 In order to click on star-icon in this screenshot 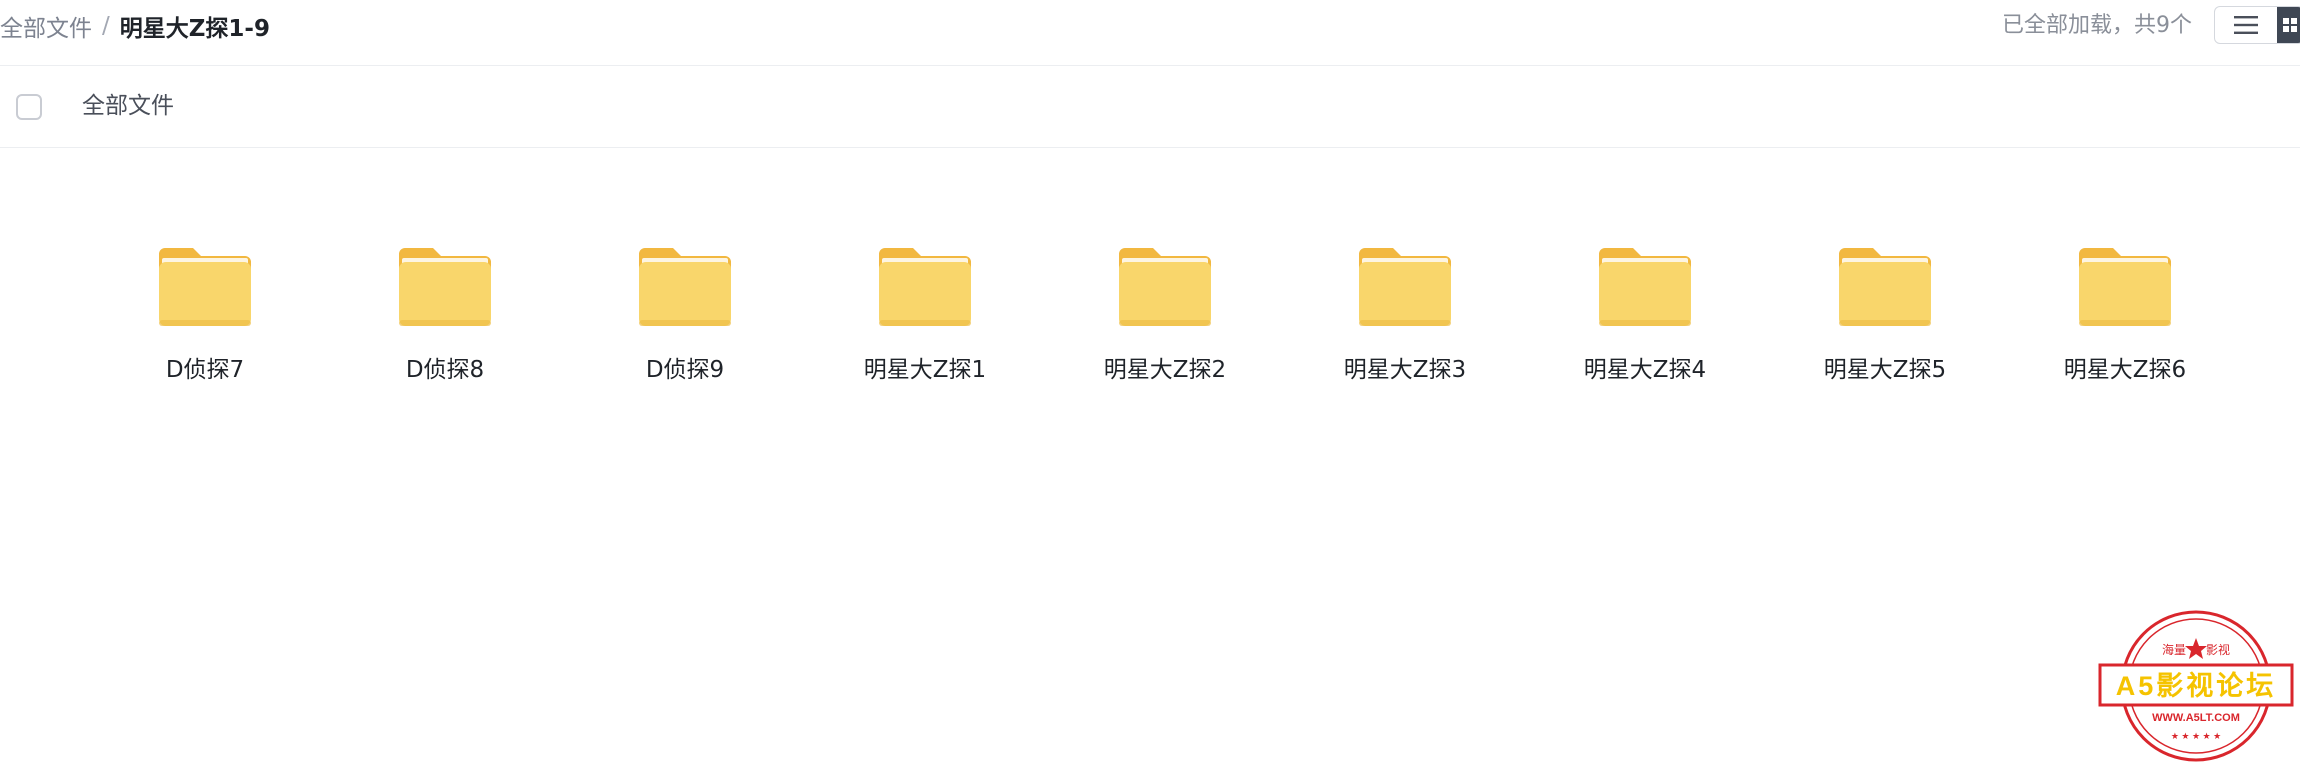, I will do `click(2196, 648)`.